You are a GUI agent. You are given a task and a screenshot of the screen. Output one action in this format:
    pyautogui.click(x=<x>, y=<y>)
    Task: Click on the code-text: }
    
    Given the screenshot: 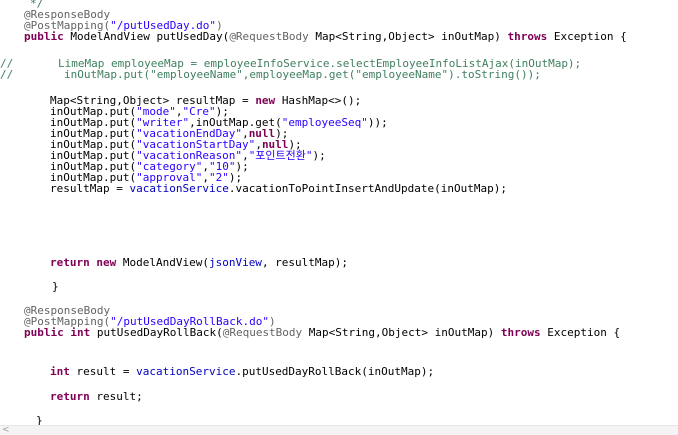 What is the action you would take?
    pyautogui.click(x=55, y=286)
    